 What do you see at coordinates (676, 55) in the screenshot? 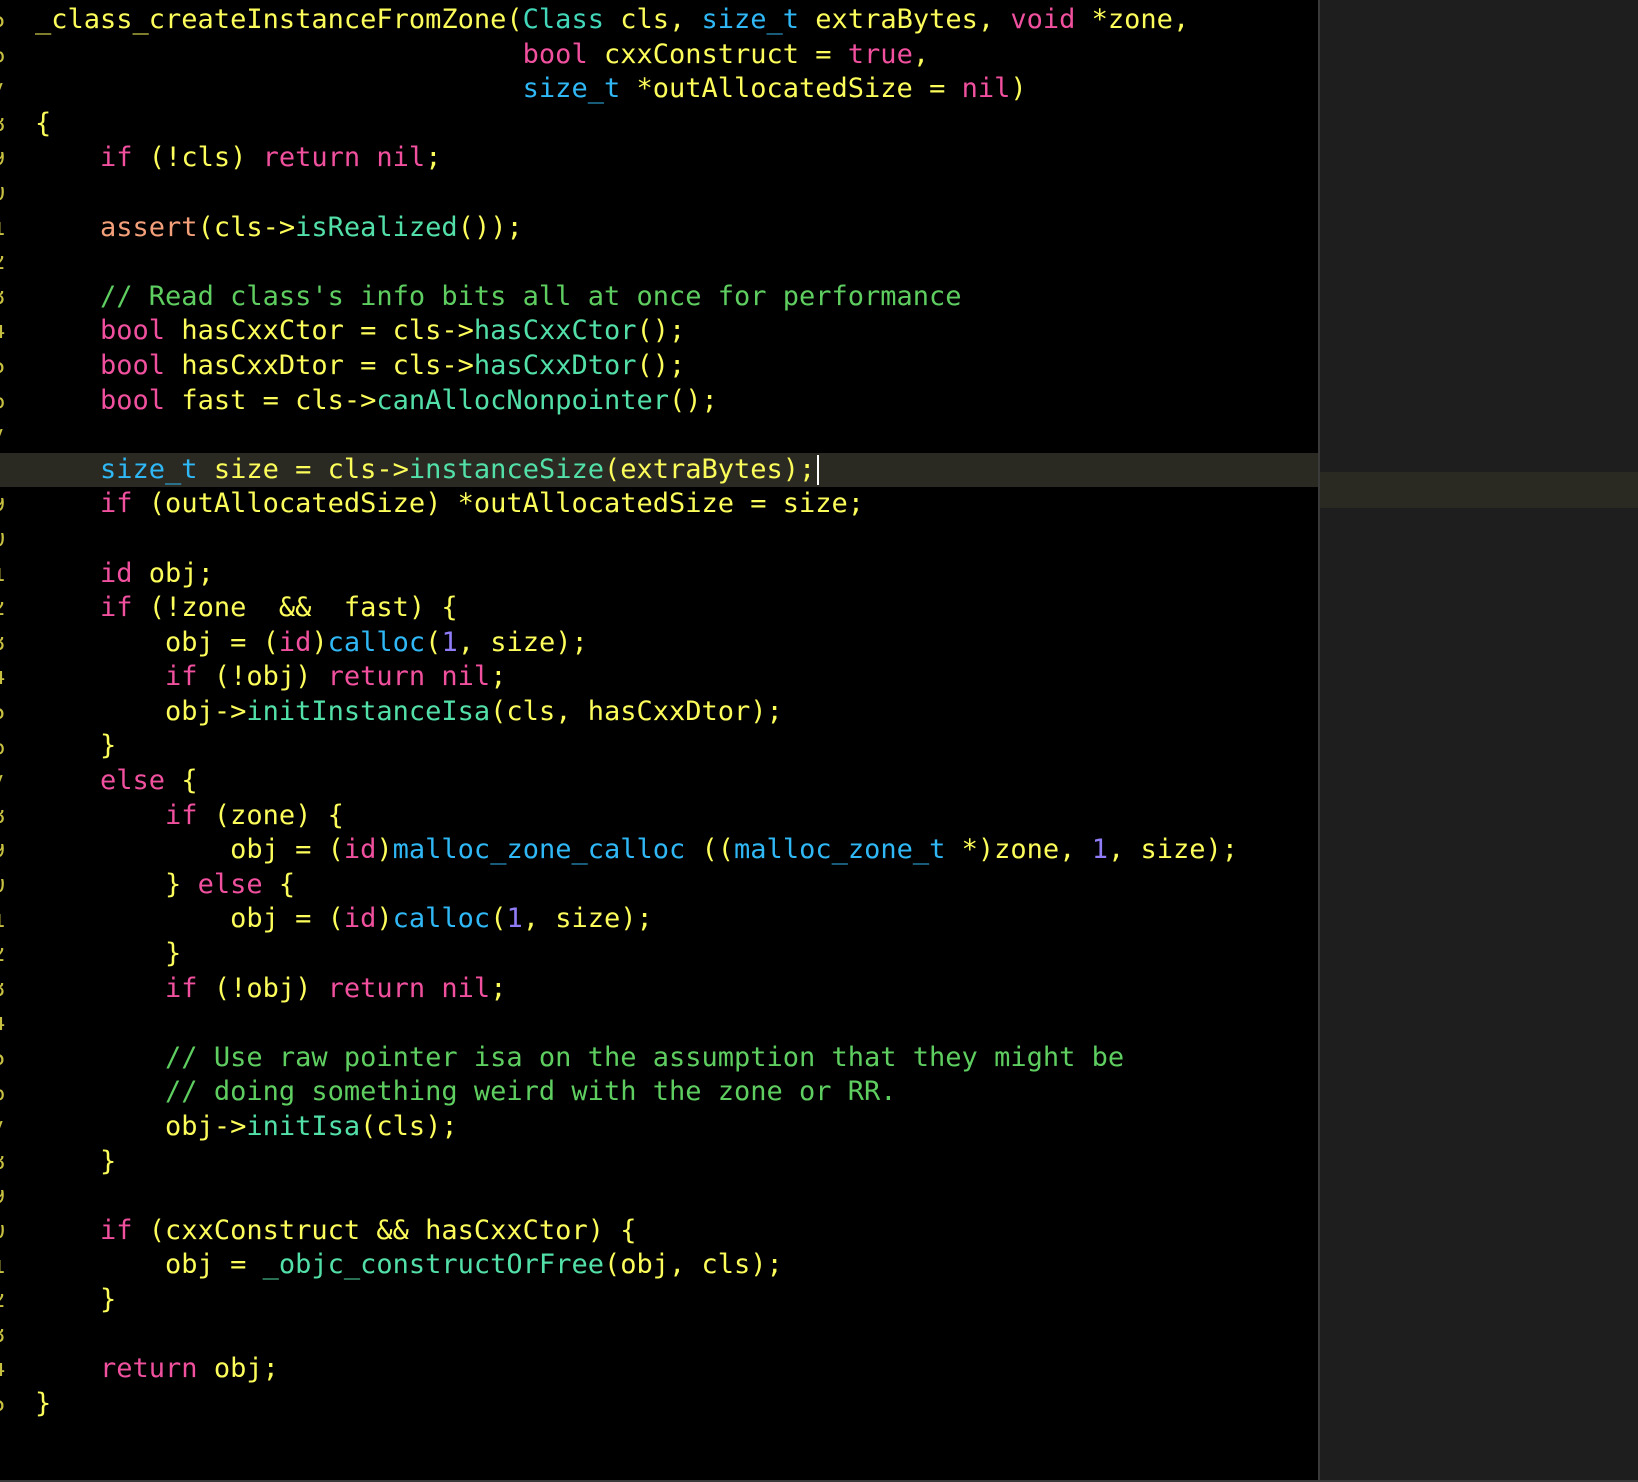
I see `code-line: bool cxxConstruct = true,` at bounding box center [676, 55].